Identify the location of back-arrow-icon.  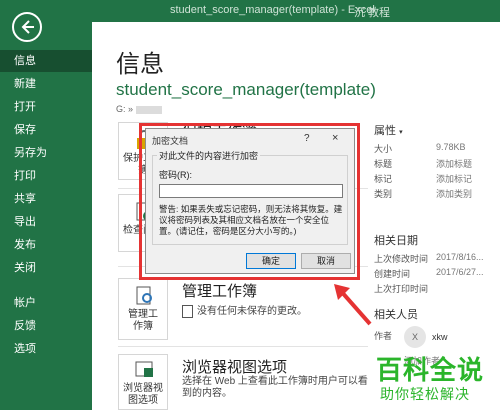
(27, 27).